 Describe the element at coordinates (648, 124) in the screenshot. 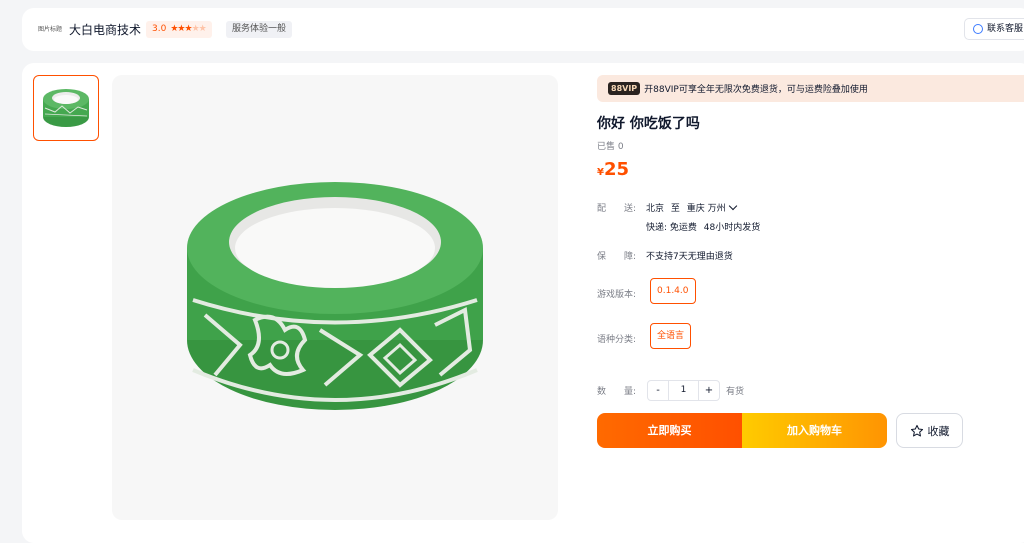

I see `product-title: 你好 你吃饭了吗` at that location.